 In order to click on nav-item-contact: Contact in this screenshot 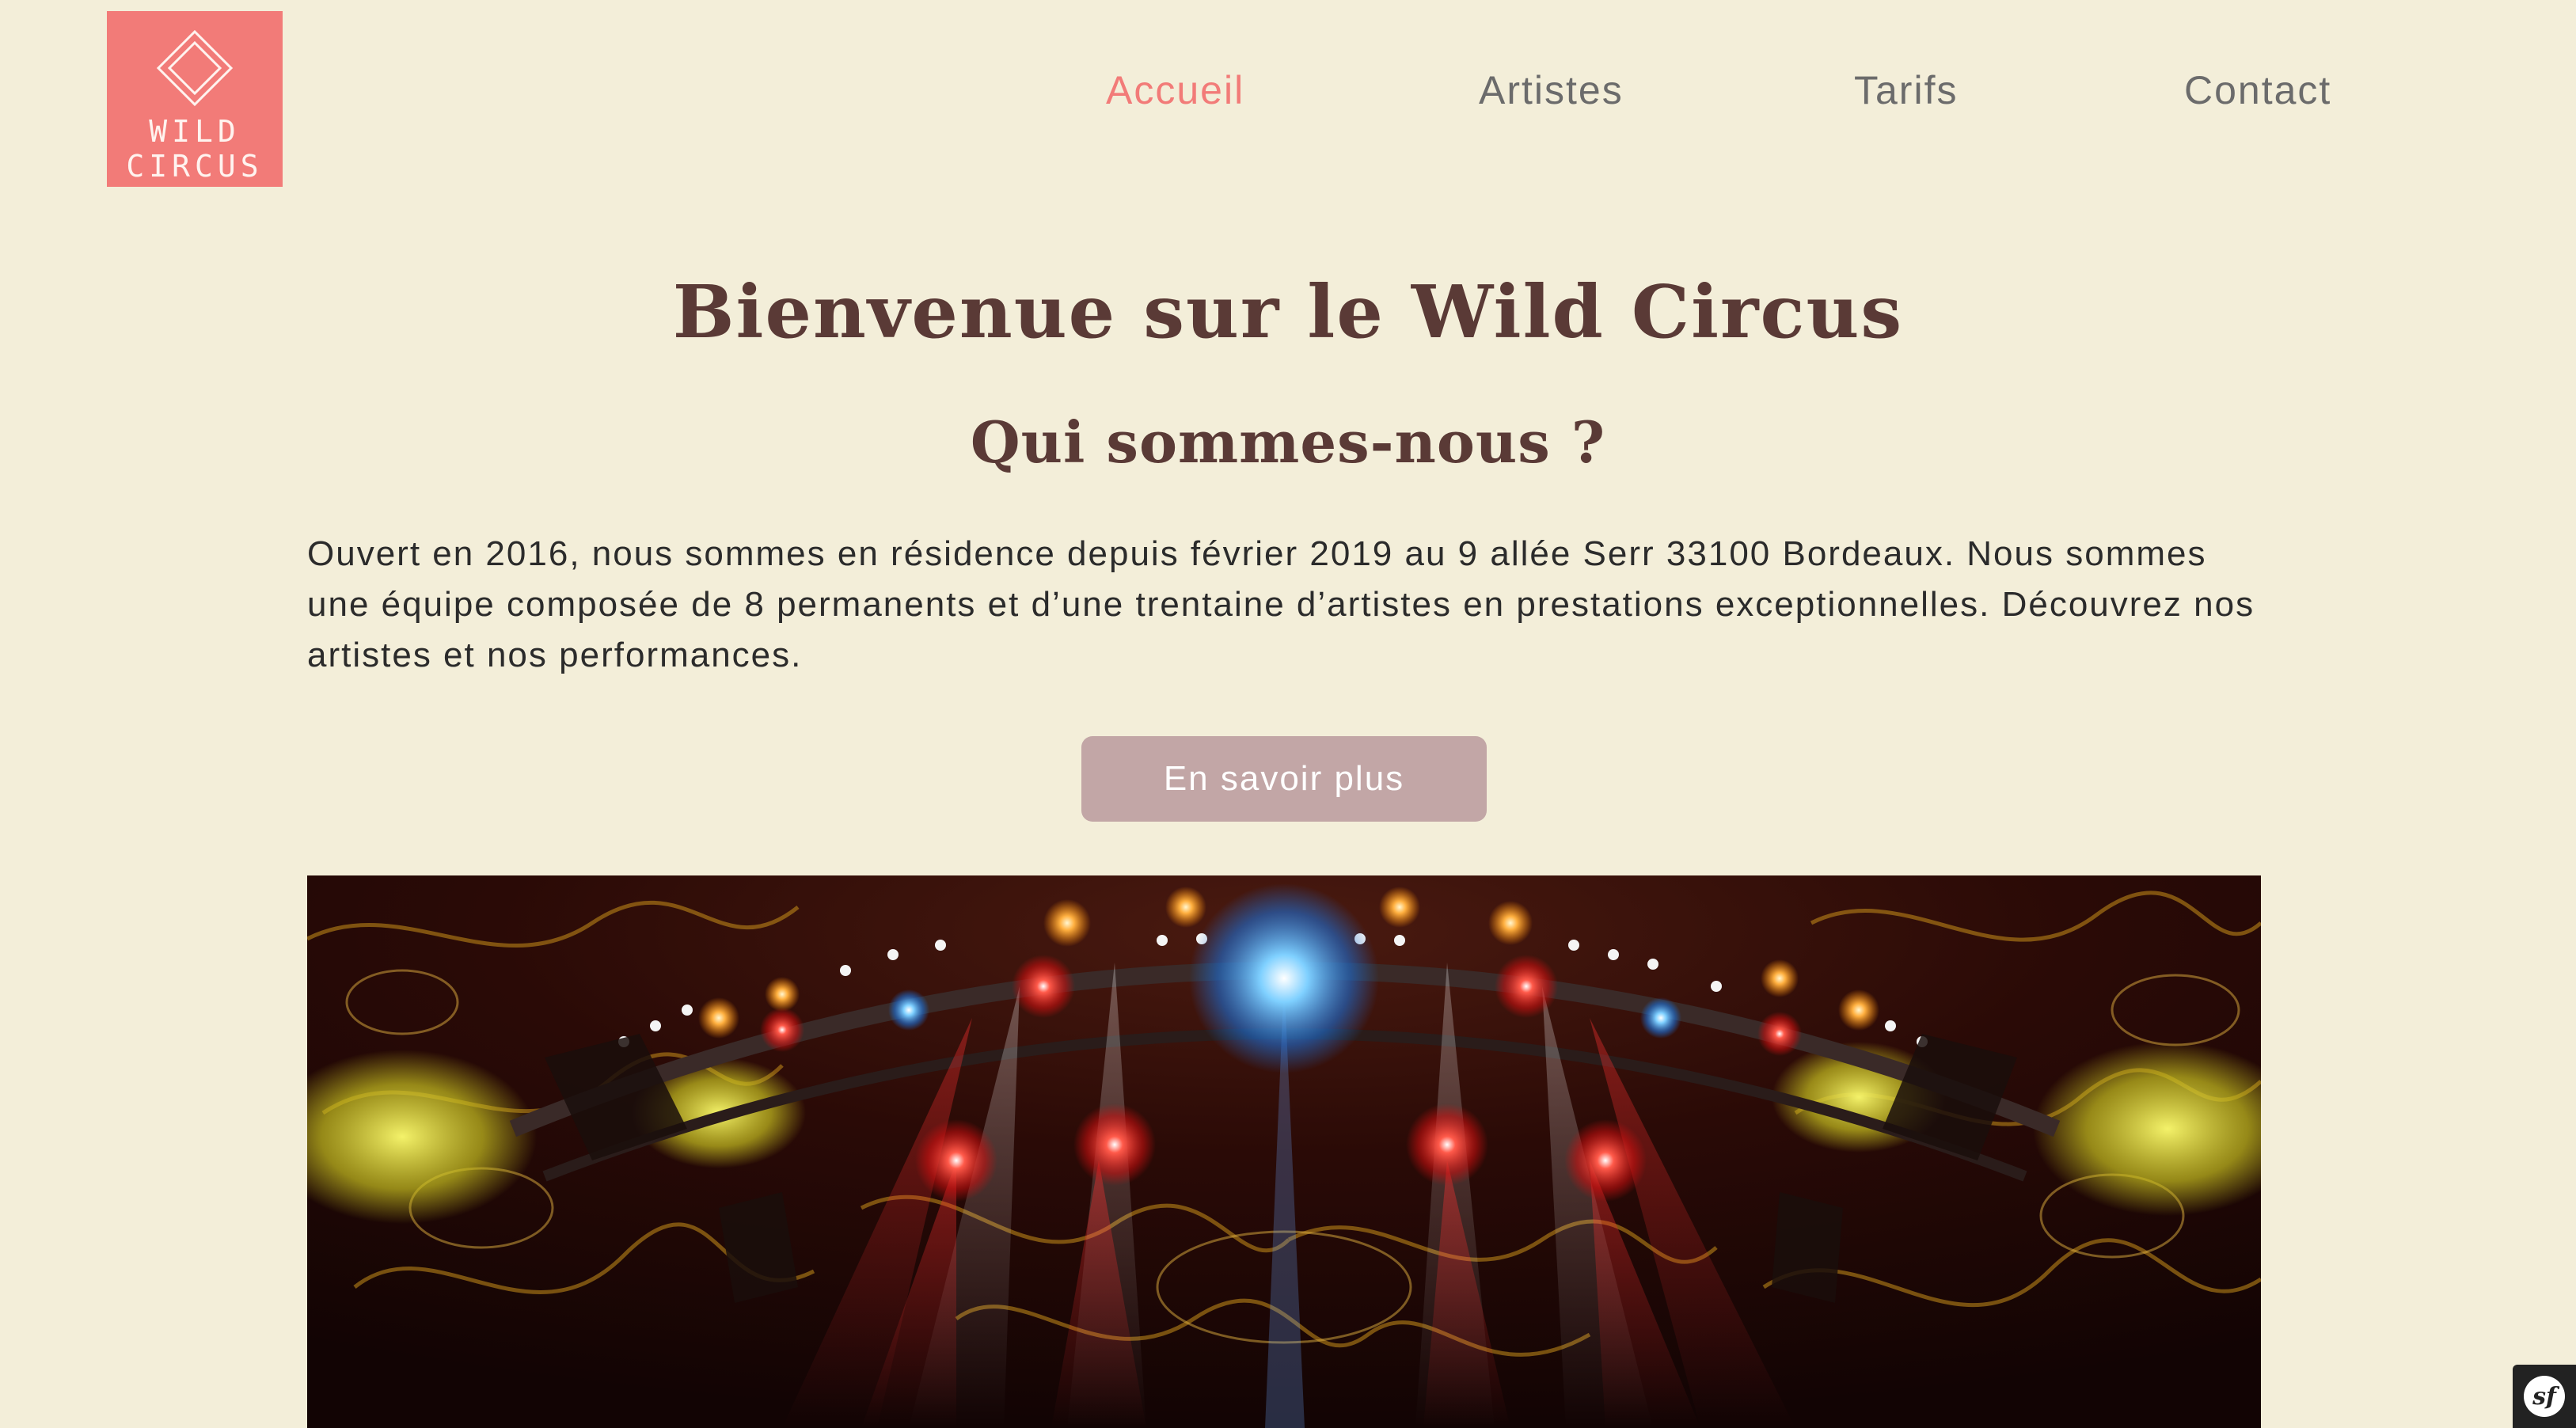, I will do `click(2257, 90)`.